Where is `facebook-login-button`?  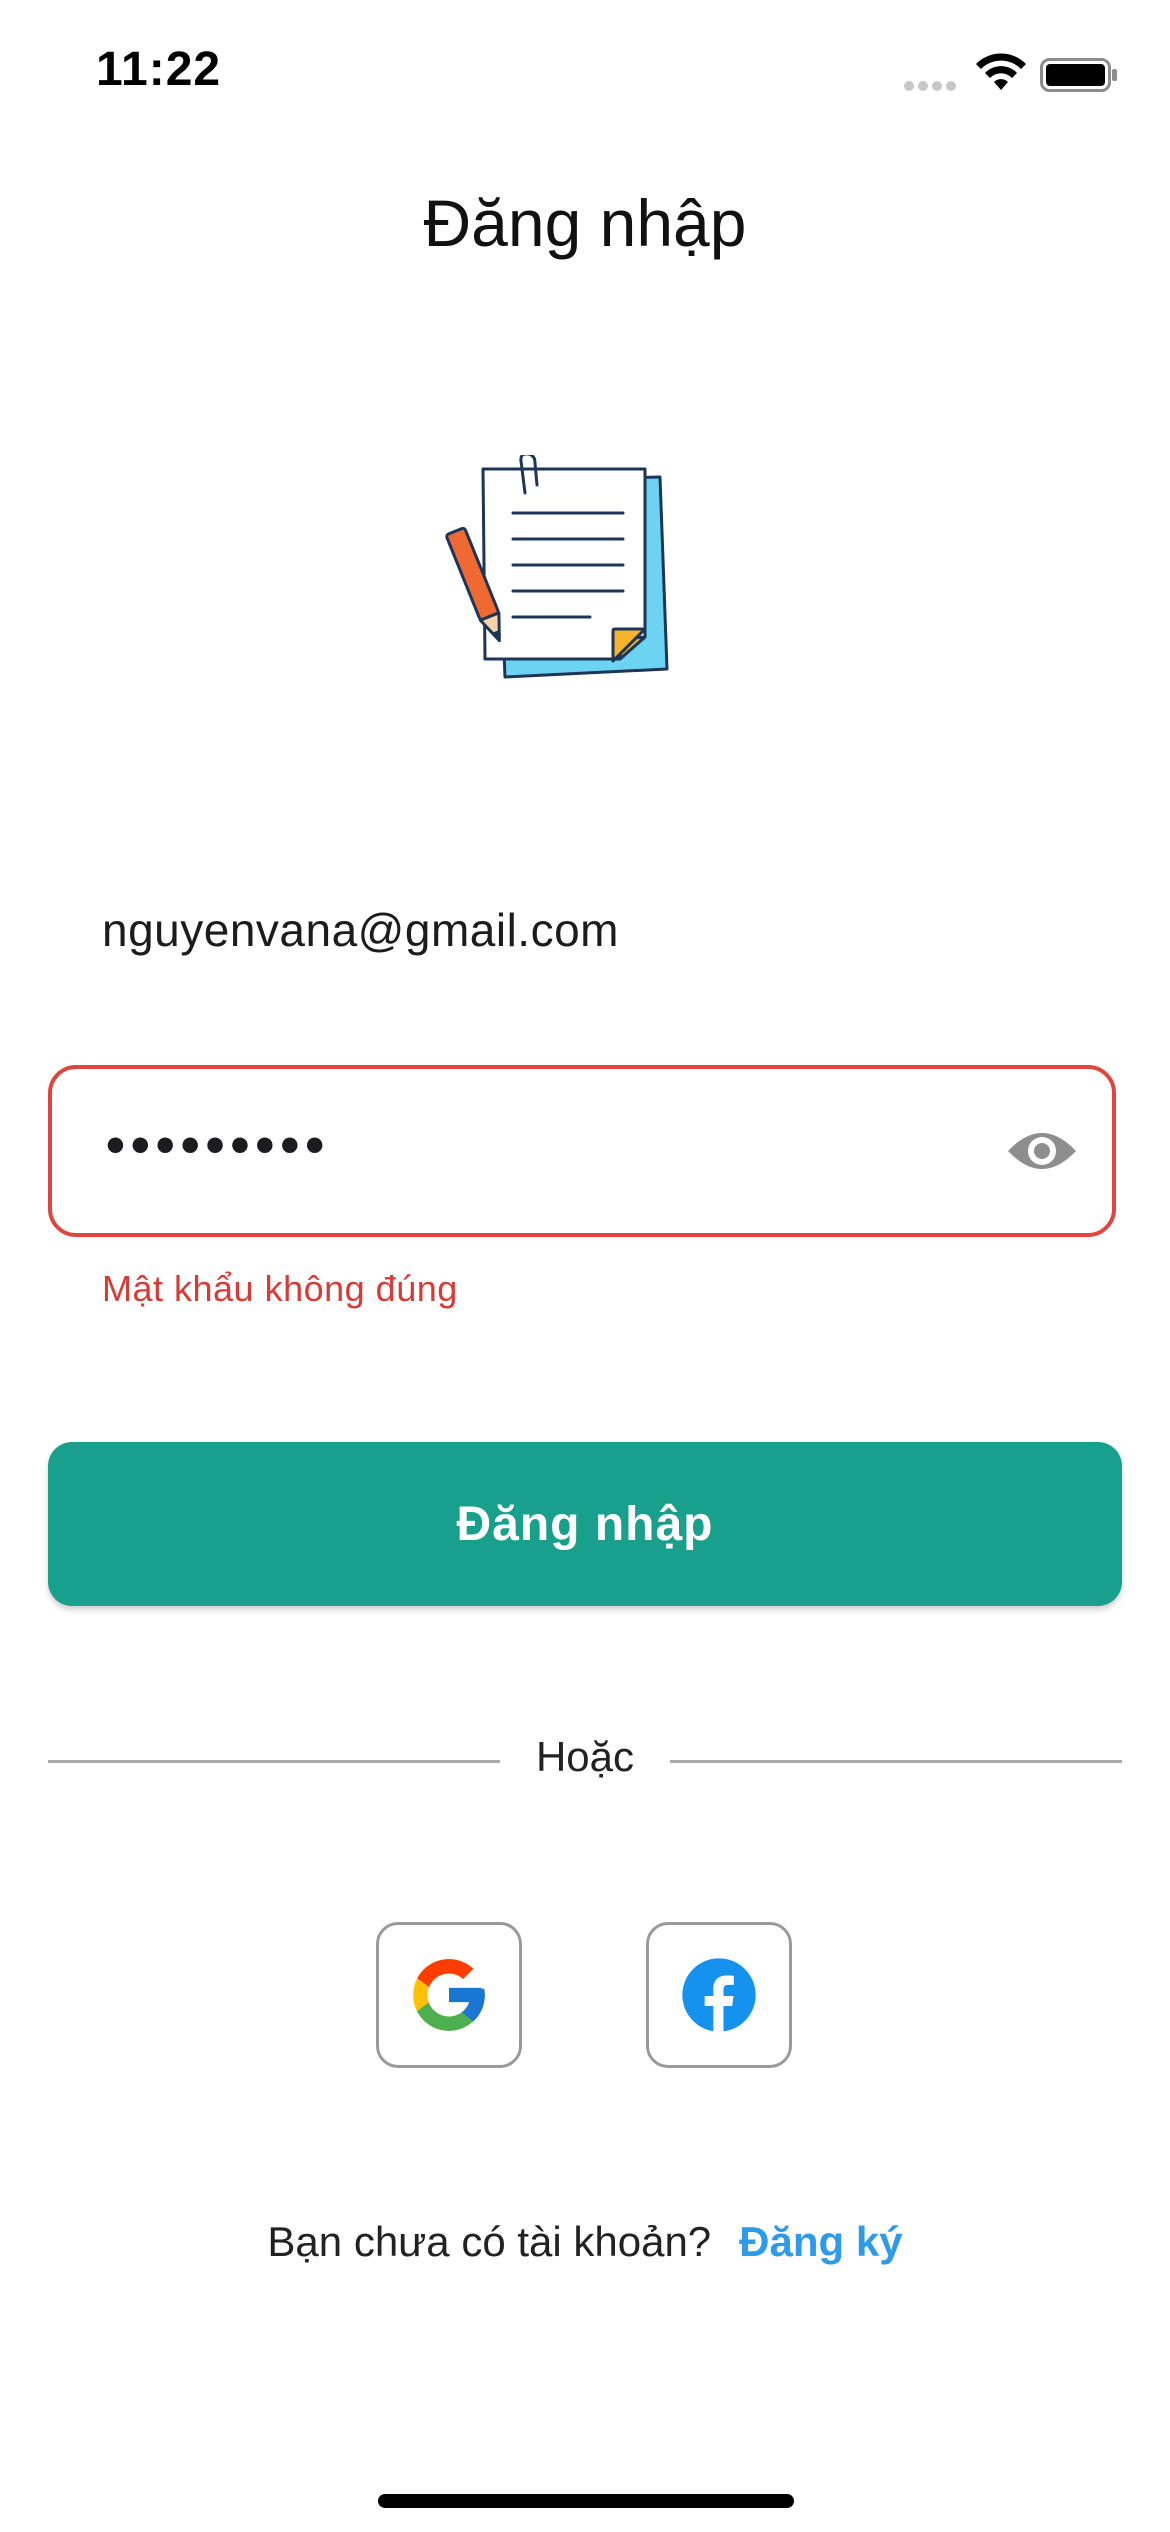
facebook-login-button is located at coordinates (719, 1995).